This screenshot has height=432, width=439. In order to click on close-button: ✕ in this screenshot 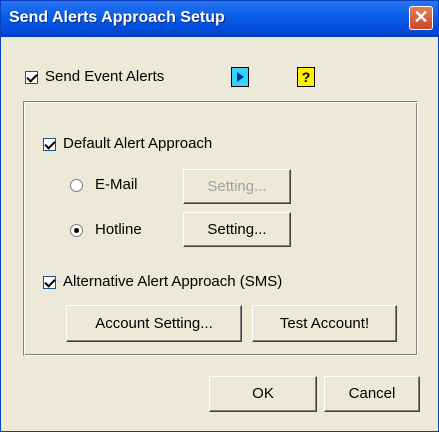, I will do `click(421, 18)`.